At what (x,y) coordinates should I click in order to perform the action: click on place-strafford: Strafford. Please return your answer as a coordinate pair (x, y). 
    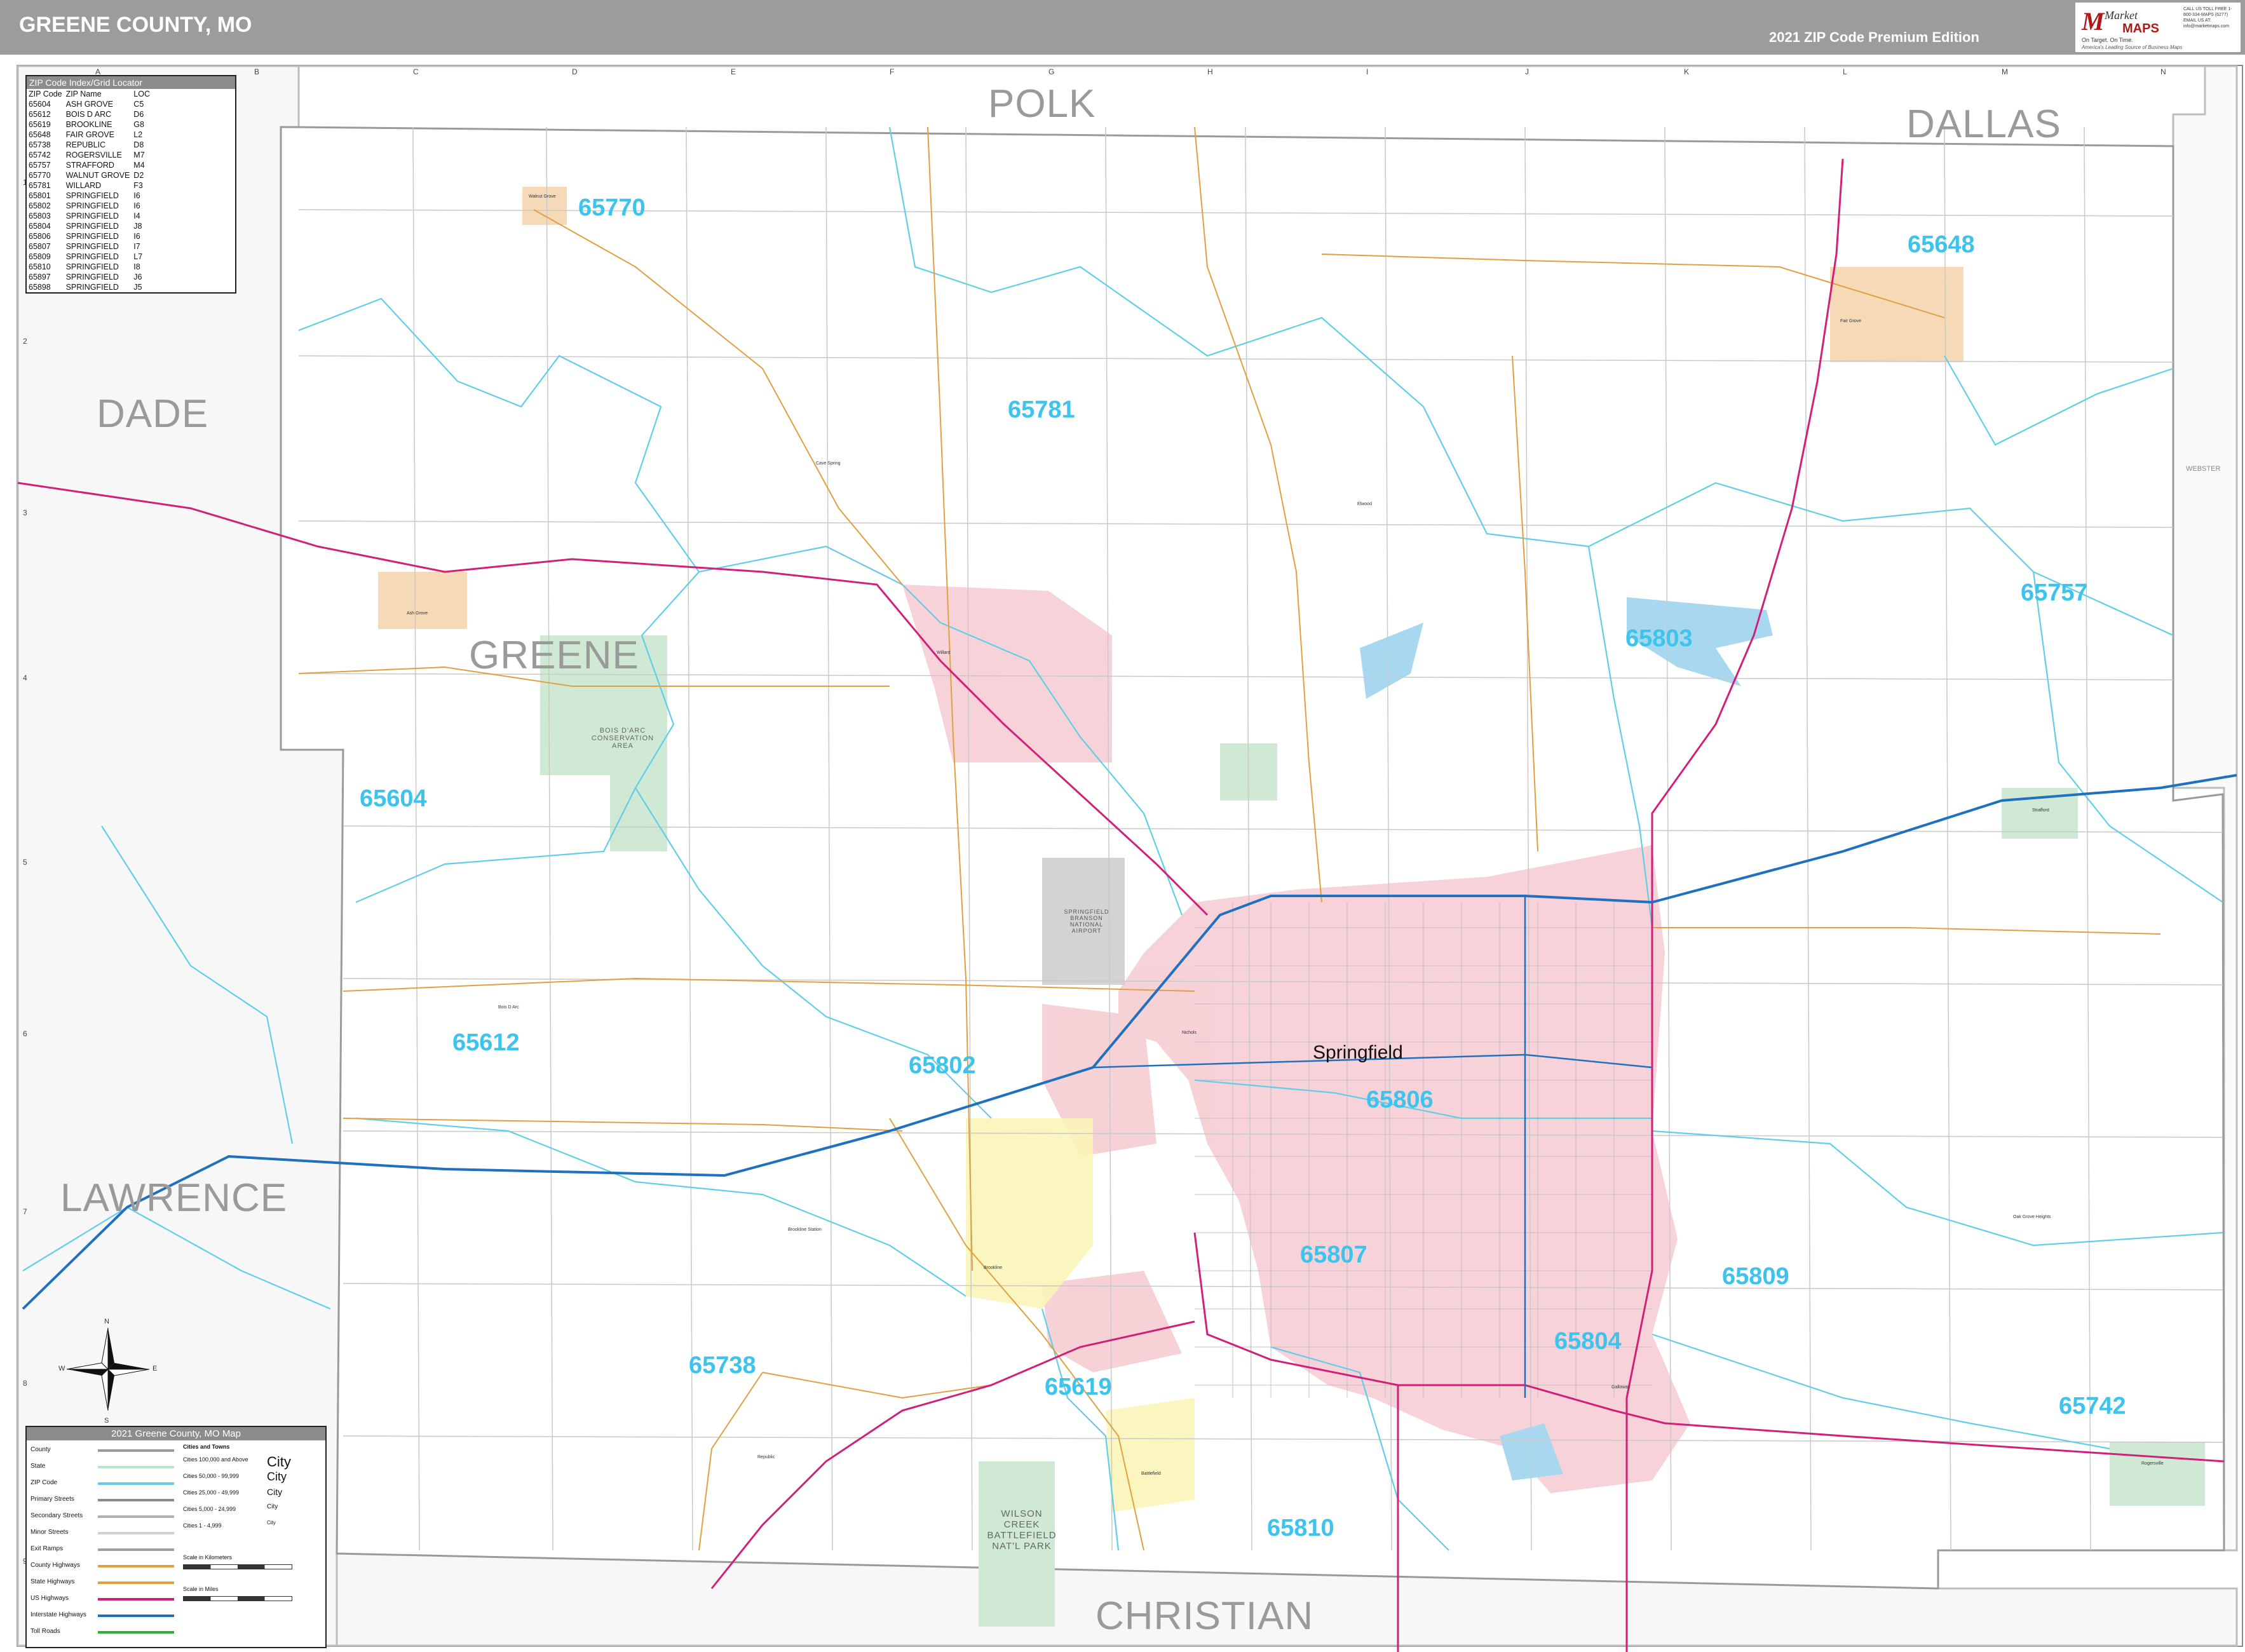
    Looking at the image, I should click on (2040, 811).